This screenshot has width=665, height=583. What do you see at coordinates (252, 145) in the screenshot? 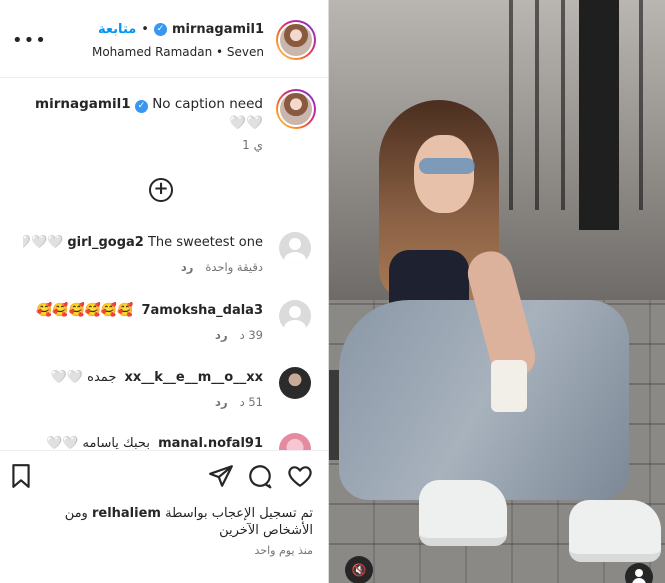
I see `caption-time: 1 ي` at bounding box center [252, 145].